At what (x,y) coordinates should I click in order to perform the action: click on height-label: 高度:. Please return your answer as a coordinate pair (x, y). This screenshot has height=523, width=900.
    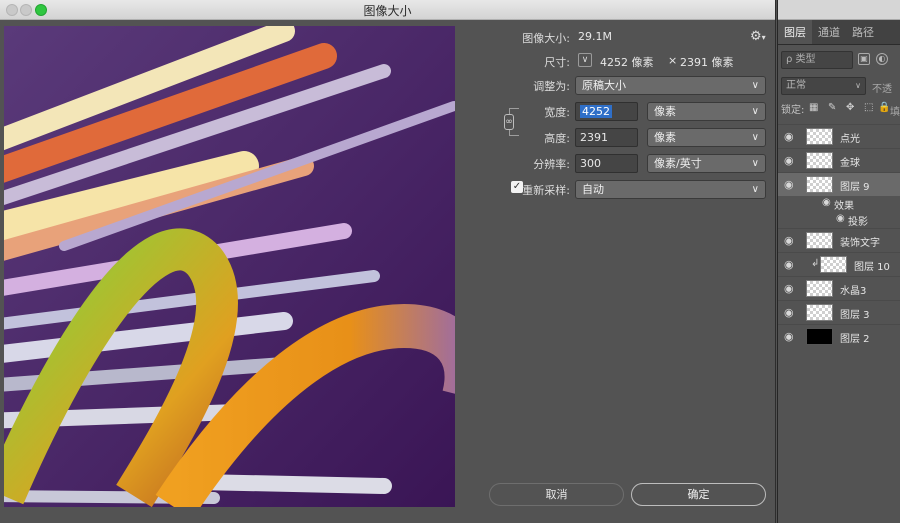
    Looking at the image, I should click on (557, 138).